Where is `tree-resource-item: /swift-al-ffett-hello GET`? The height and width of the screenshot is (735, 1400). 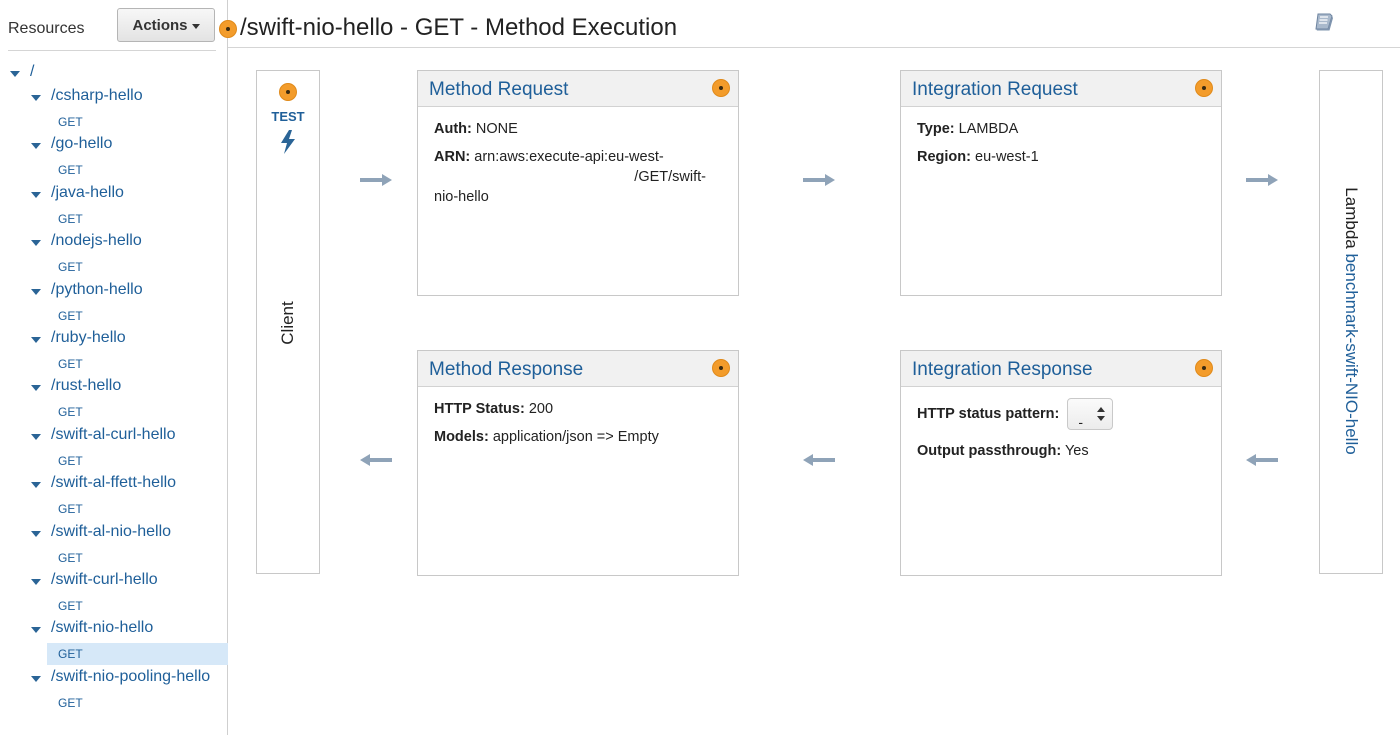 tree-resource-item: /swift-al-ffett-hello GET is located at coordinates (114, 497).